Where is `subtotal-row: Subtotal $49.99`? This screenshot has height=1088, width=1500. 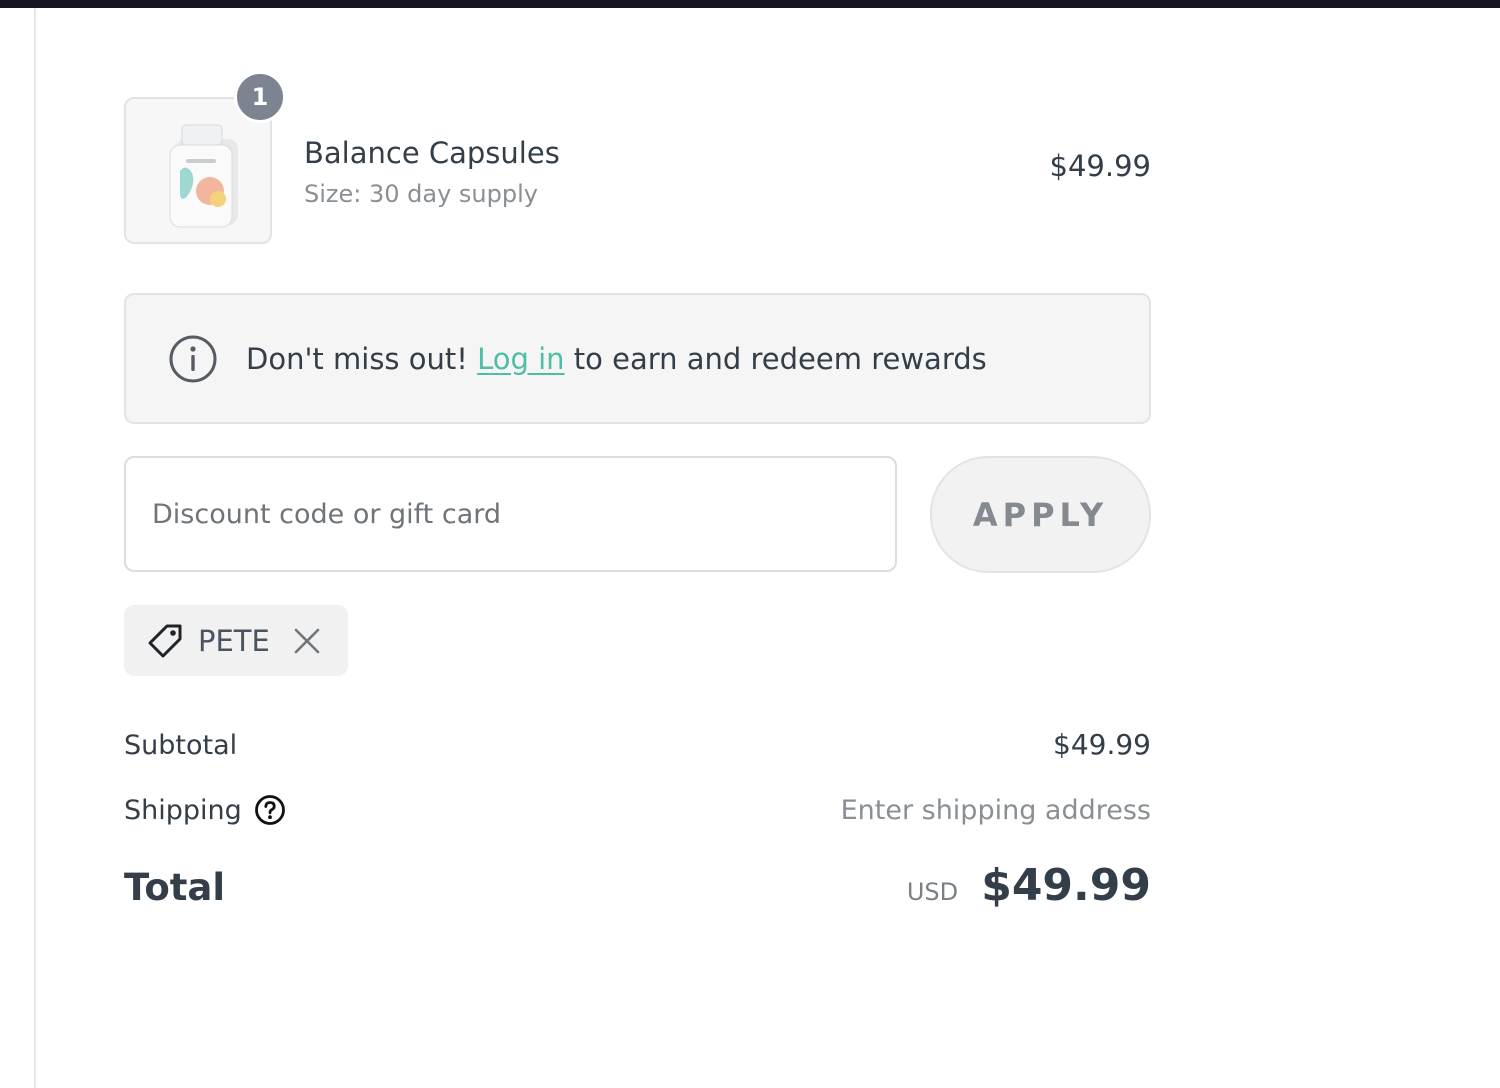
subtotal-row: Subtotal $49.99 is located at coordinates (637, 744).